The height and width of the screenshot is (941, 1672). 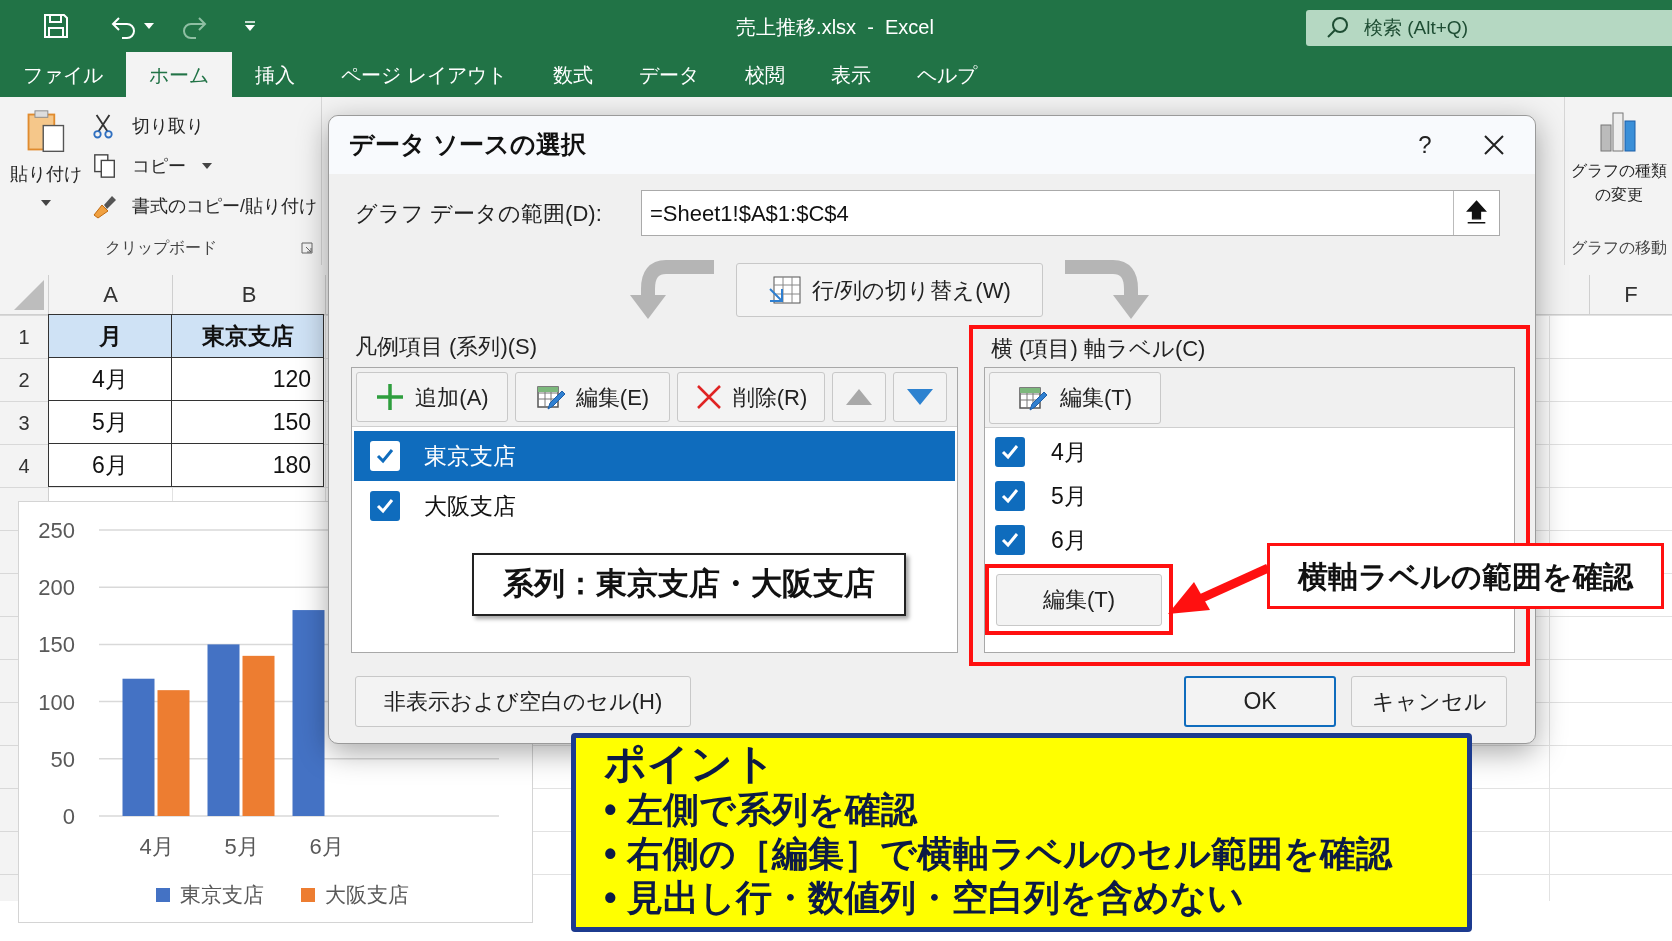 What do you see at coordinates (156, 846) in the screenshot?
I see `axis-tick-label: 4月` at bounding box center [156, 846].